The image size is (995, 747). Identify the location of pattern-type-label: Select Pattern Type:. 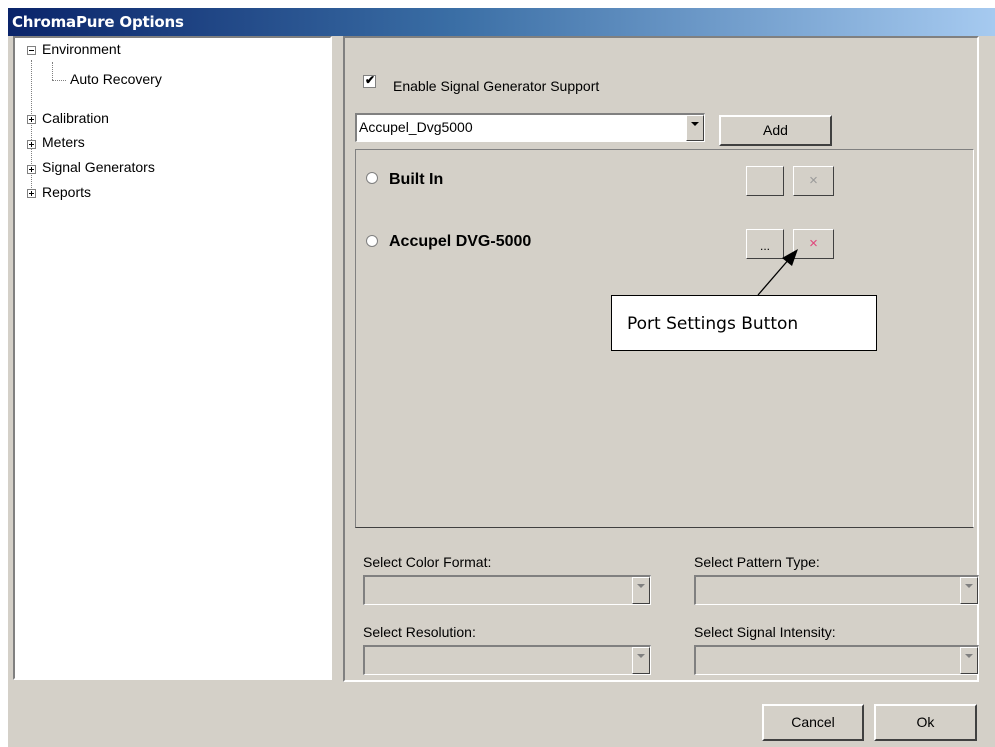
(757, 562).